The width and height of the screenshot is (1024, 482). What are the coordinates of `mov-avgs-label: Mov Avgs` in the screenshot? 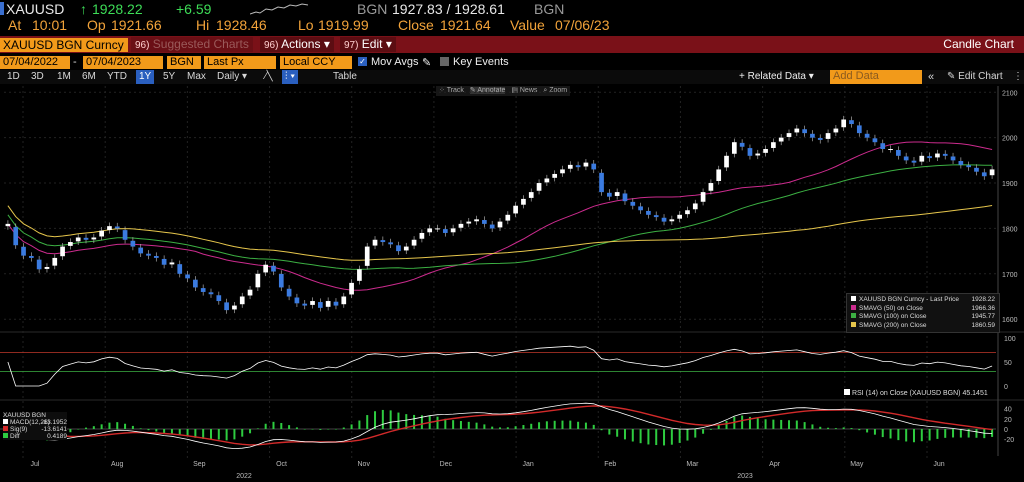 It's located at (395, 62).